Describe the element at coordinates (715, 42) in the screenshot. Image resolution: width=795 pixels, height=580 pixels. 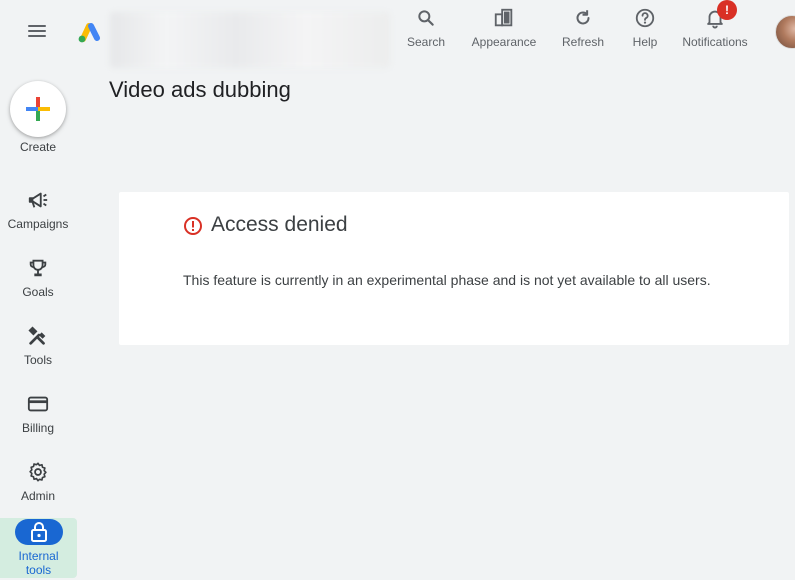
I see `notifications-label: Notifications` at that location.